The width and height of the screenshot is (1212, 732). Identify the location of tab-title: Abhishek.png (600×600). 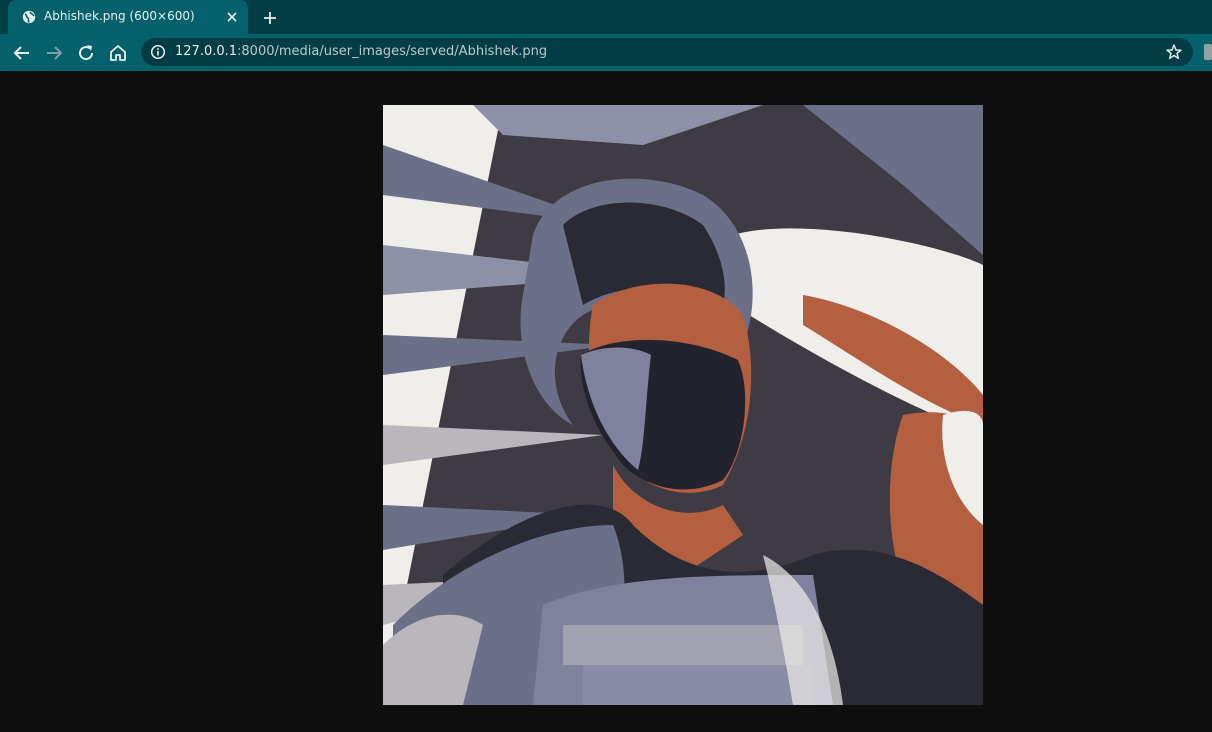
(119, 16).